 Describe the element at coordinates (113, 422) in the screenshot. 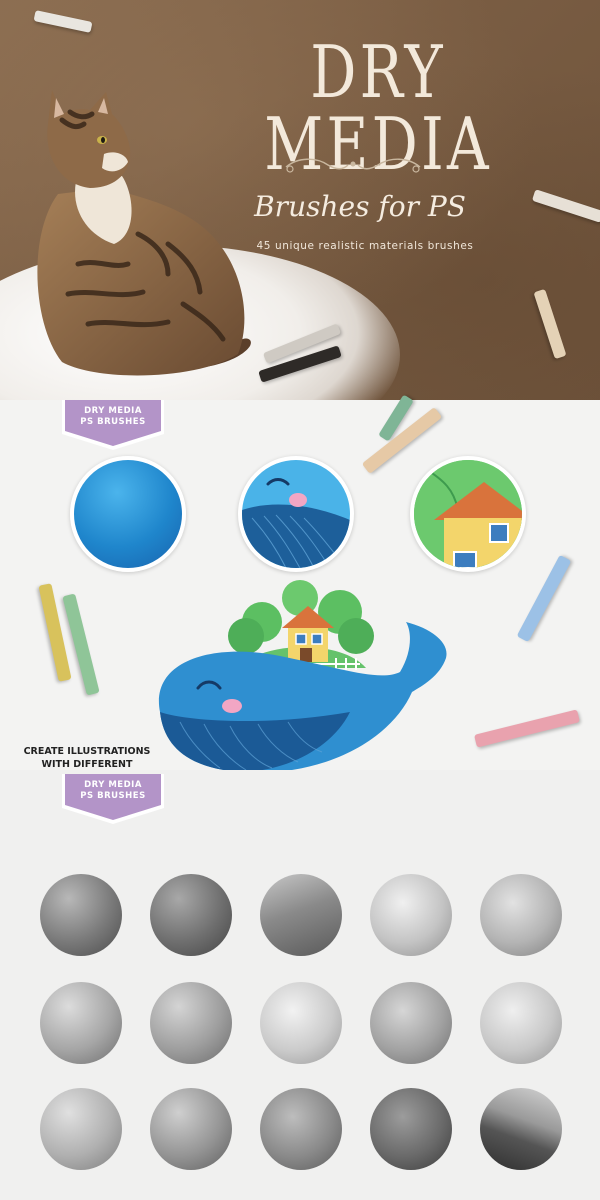

I see `ribbon-line-2: PS BRUSHES` at that location.